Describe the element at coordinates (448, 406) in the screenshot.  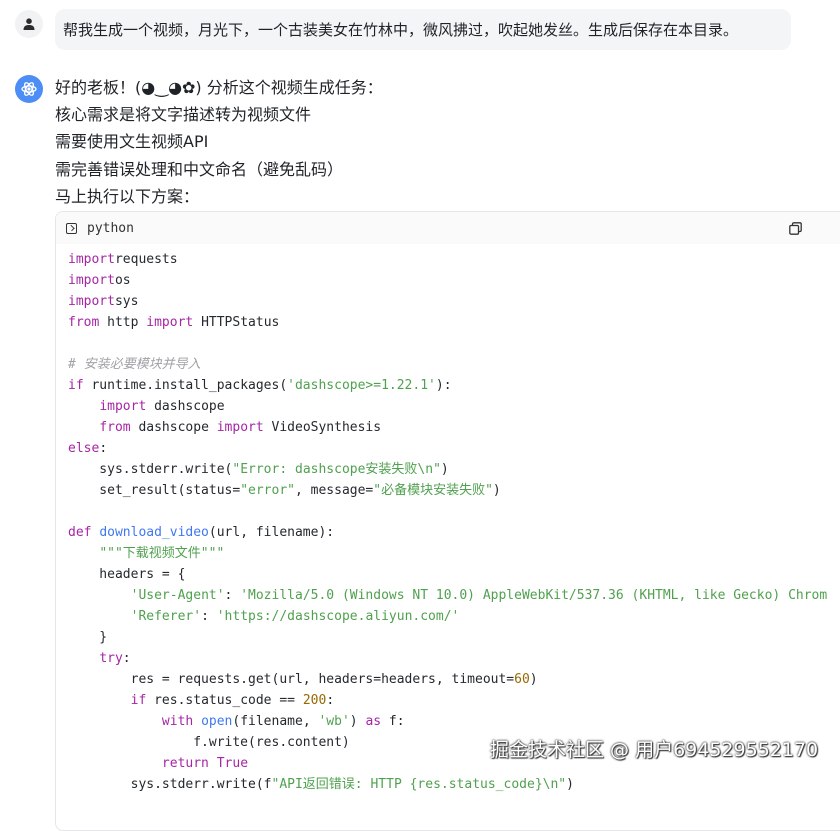
I see `code-line: import dashscope` at that location.